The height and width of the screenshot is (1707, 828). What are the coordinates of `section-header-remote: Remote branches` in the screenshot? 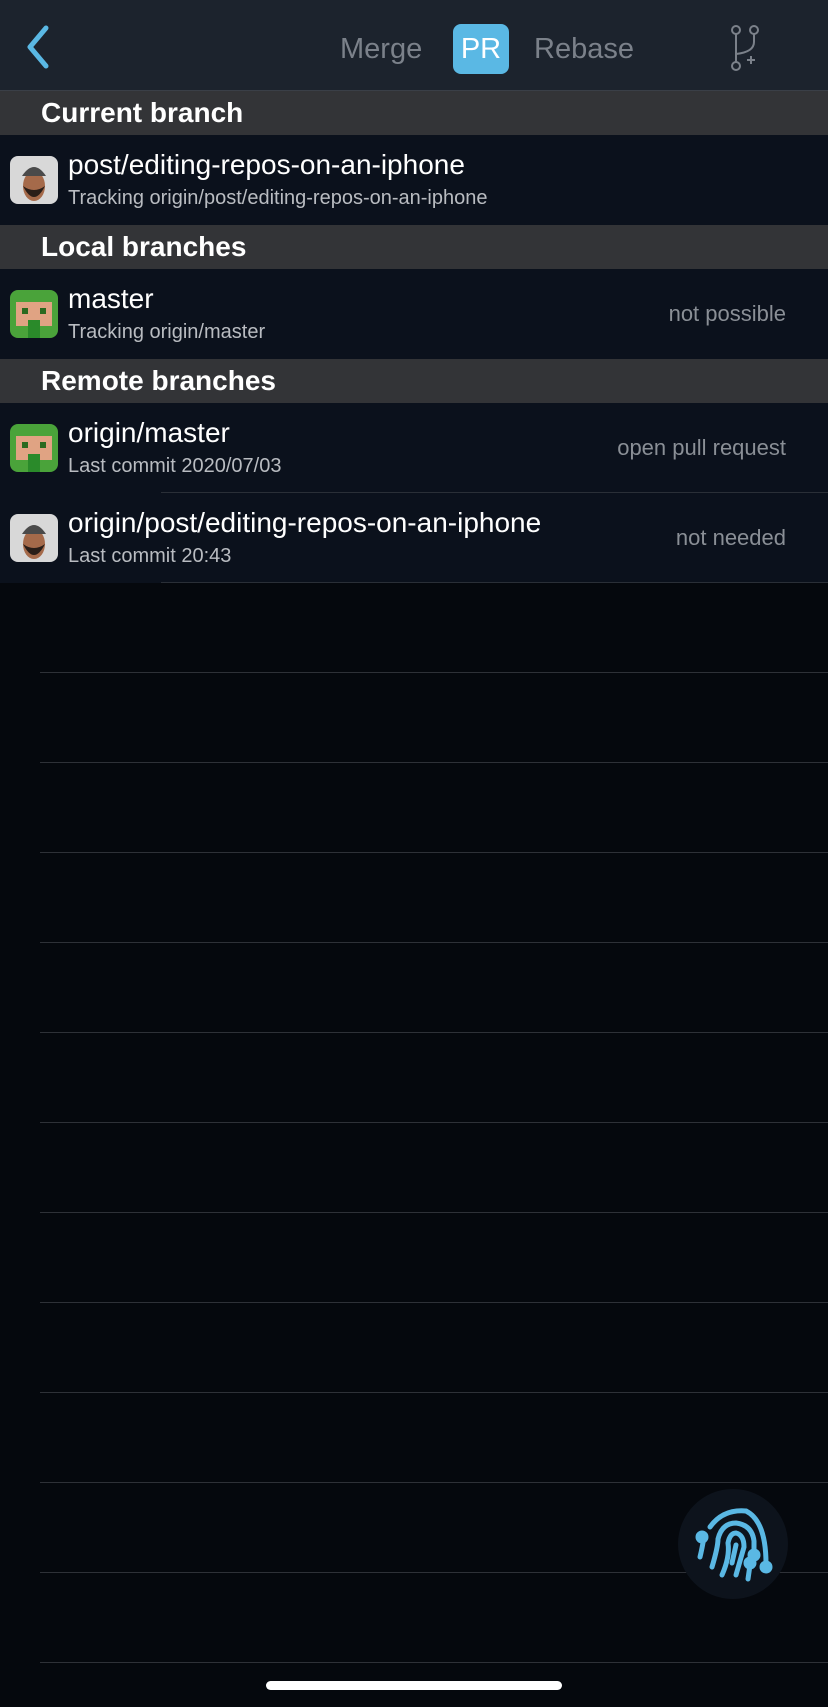 It's located at (414, 381).